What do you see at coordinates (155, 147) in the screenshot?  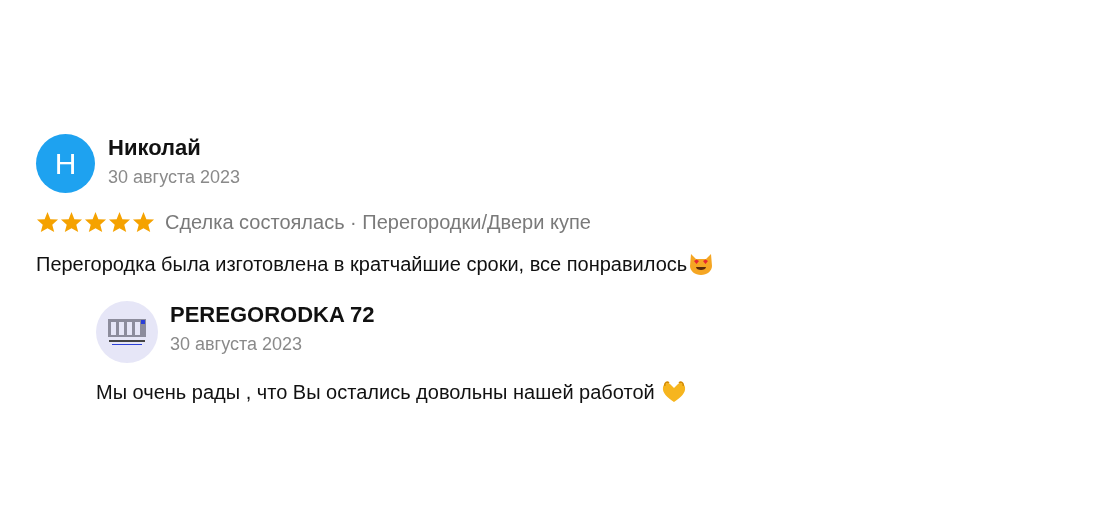 I see `author-name: Николай` at bounding box center [155, 147].